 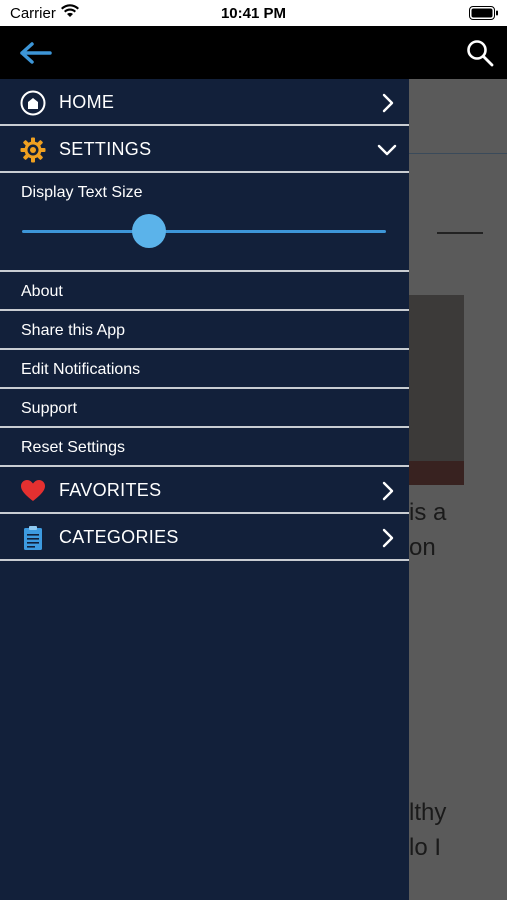 What do you see at coordinates (110, 490) in the screenshot?
I see `menu-item-label: FAVORITES` at bounding box center [110, 490].